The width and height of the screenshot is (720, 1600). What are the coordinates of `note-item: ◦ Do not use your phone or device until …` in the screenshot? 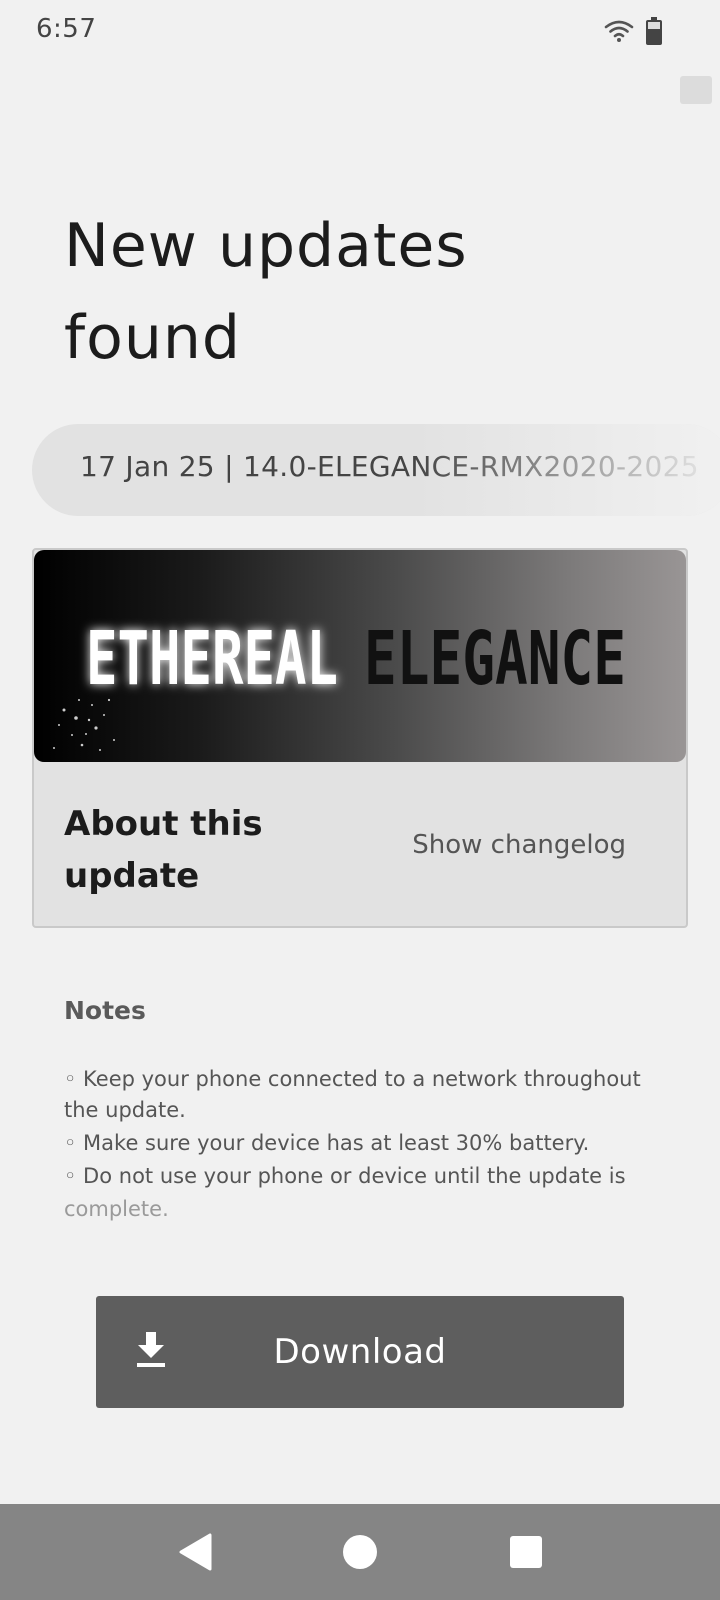 It's located at (345, 1176).